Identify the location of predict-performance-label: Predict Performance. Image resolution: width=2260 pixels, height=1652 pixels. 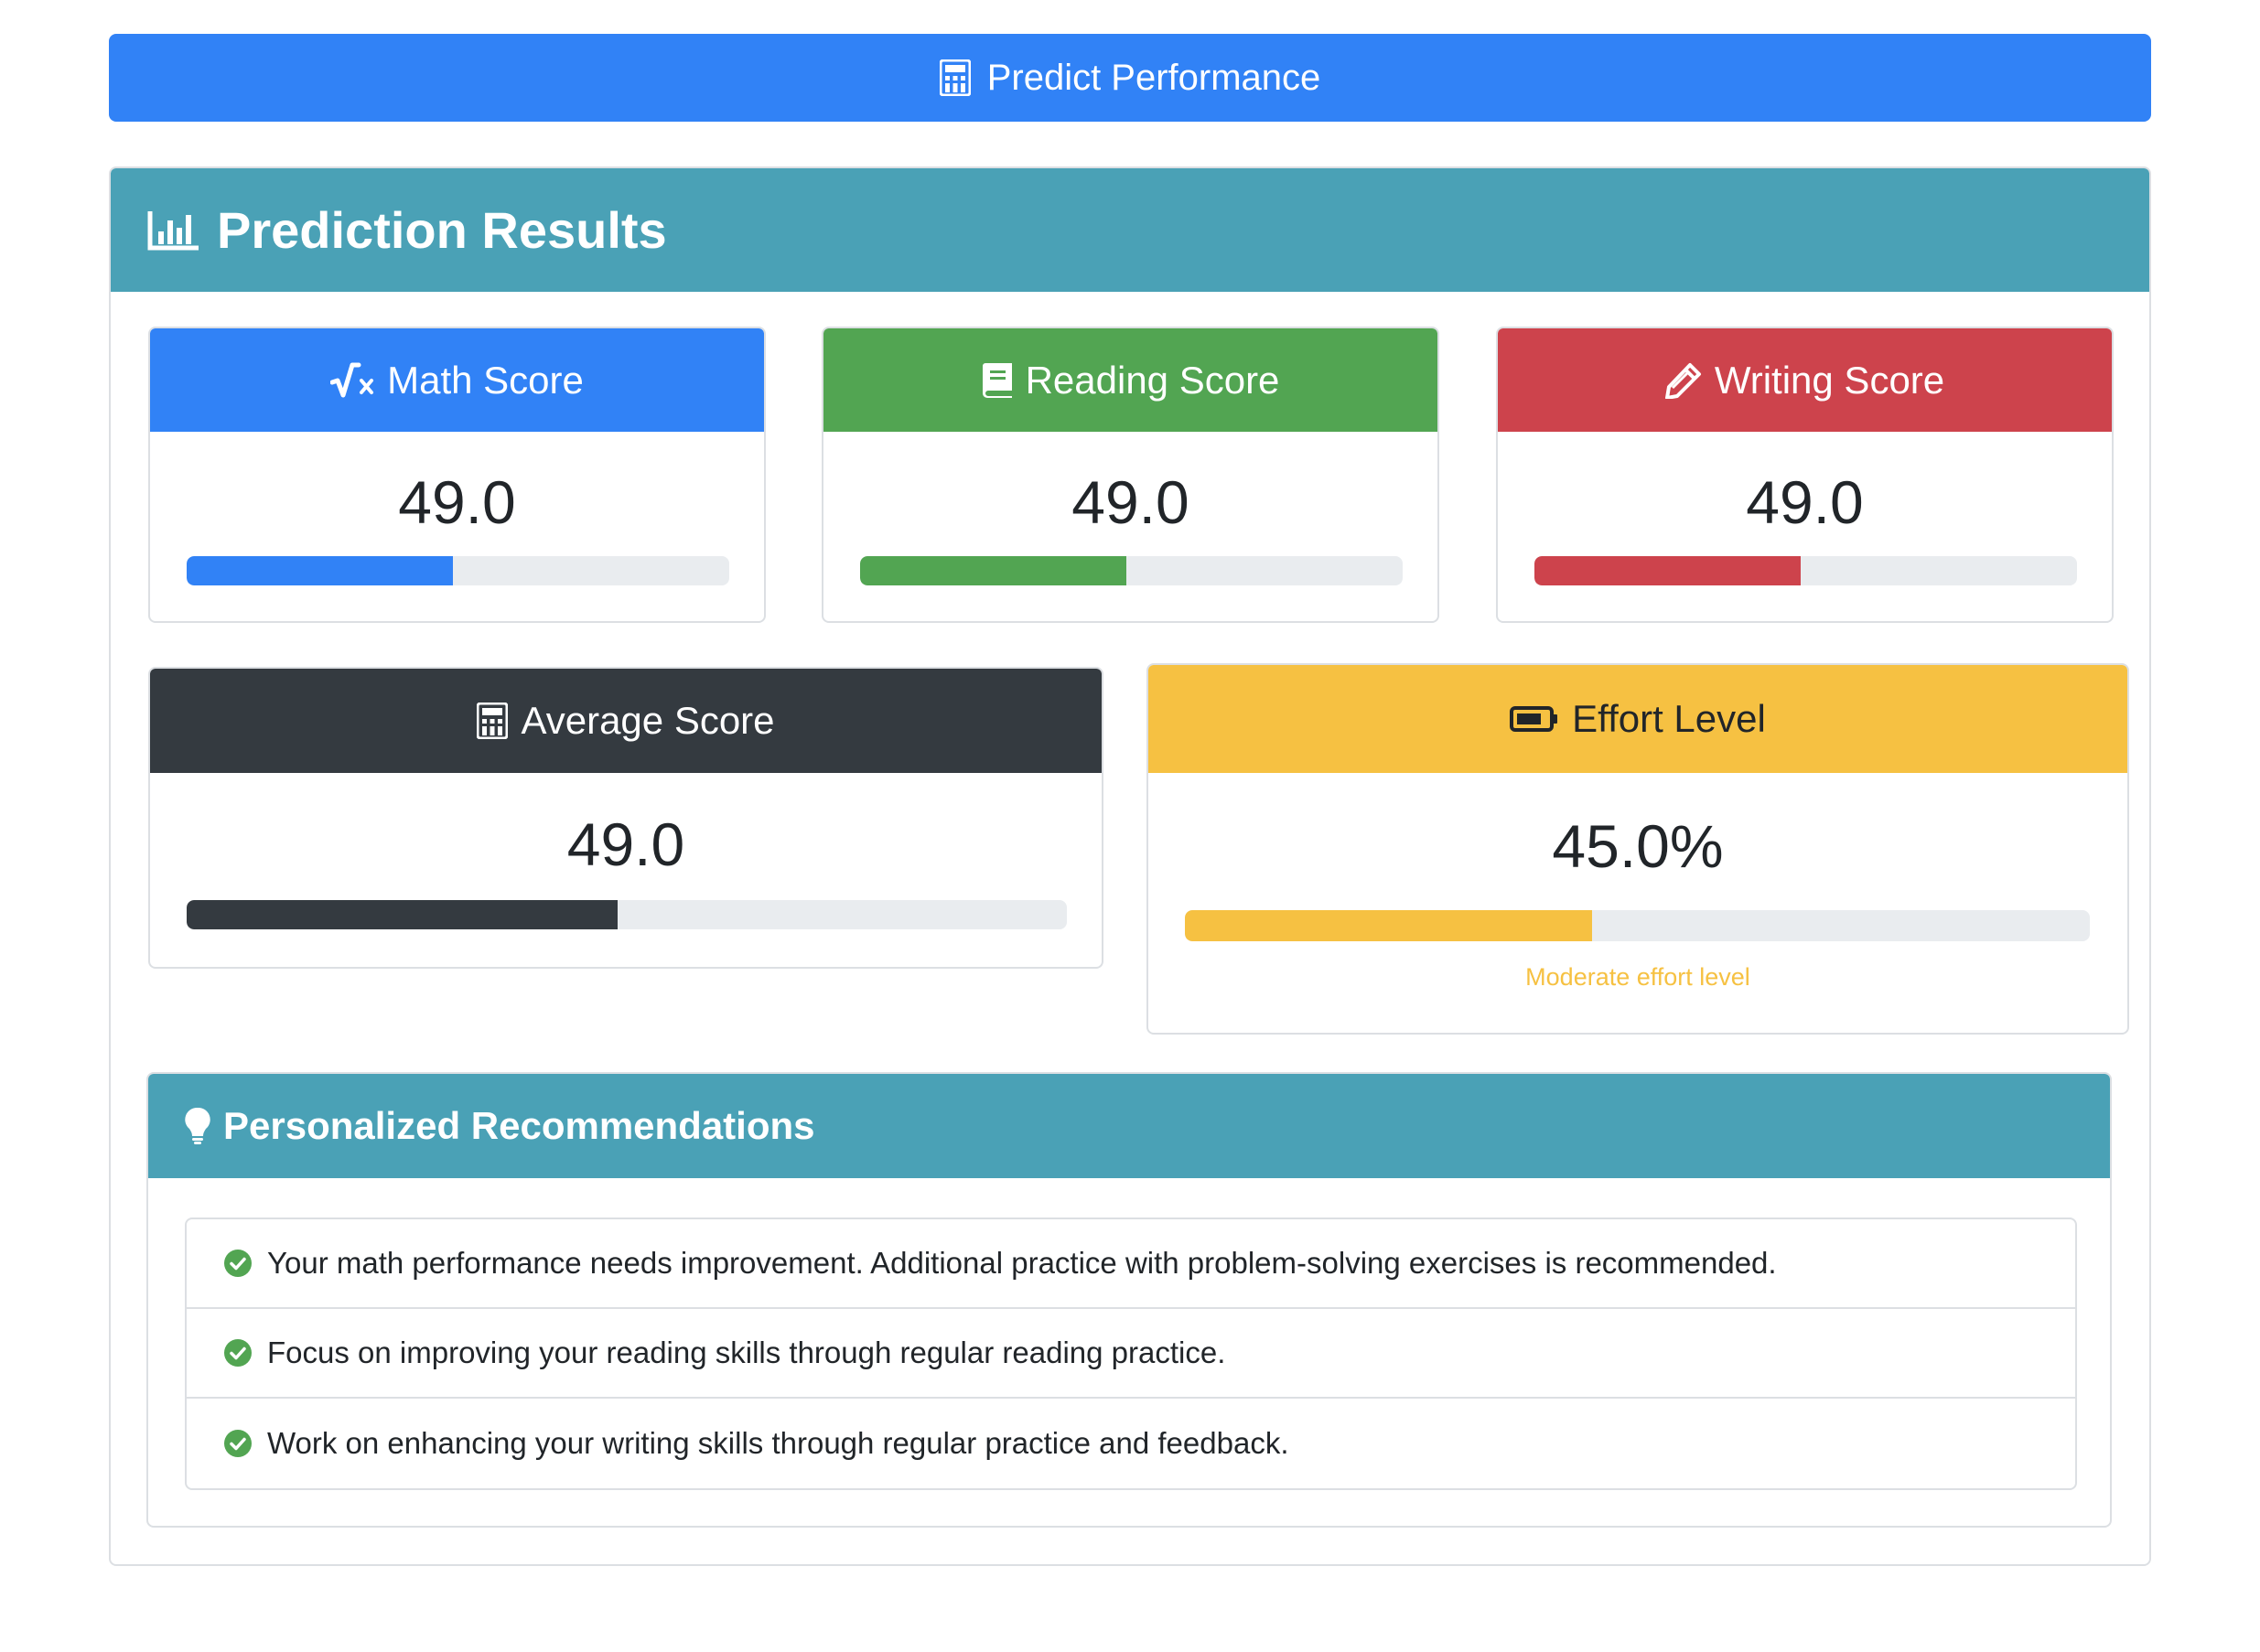
(1153, 77).